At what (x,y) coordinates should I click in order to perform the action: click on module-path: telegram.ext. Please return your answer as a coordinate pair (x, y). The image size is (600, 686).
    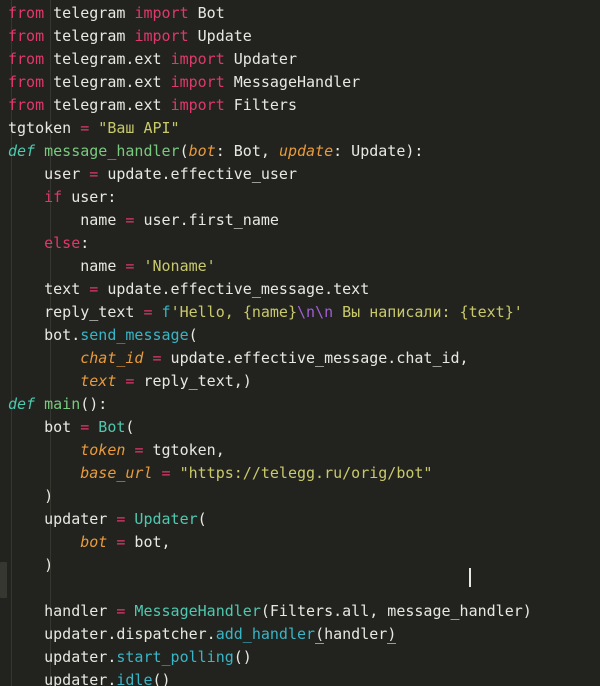
    Looking at the image, I should click on (107, 105).